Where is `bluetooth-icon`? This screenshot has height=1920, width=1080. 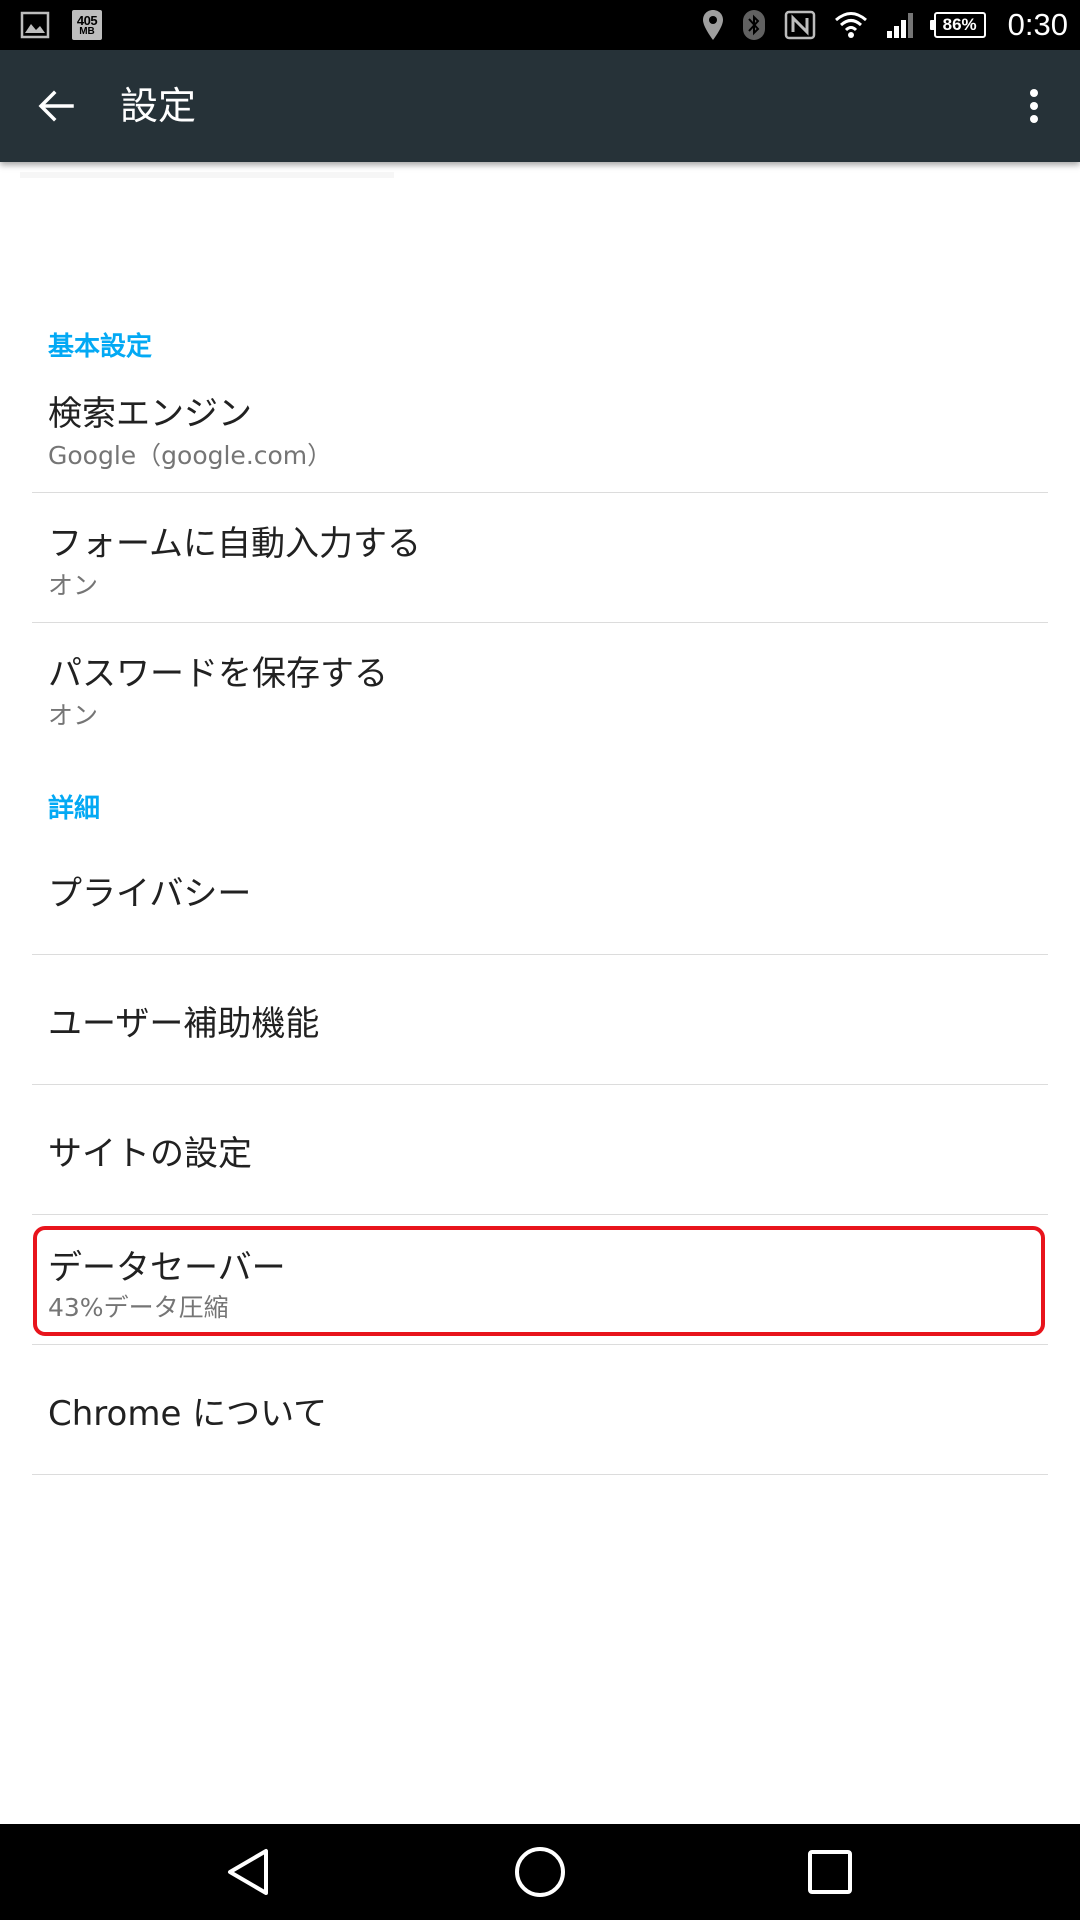
bluetooth-icon is located at coordinates (753, 25).